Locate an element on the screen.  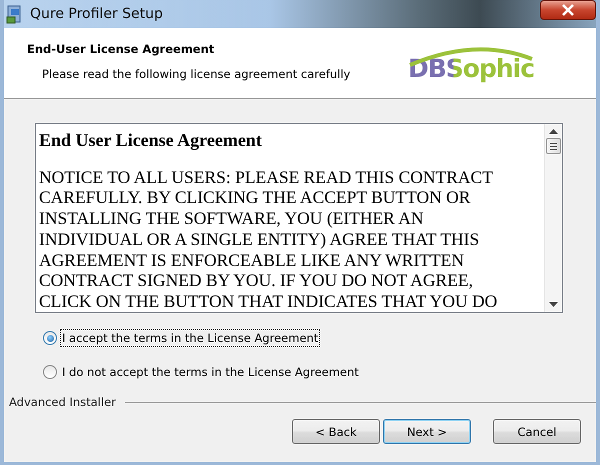
license-text-line: AGREEMENT IS ENFORCEABLE LIKE ANY WRITTEN is located at coordinates (252, 260).